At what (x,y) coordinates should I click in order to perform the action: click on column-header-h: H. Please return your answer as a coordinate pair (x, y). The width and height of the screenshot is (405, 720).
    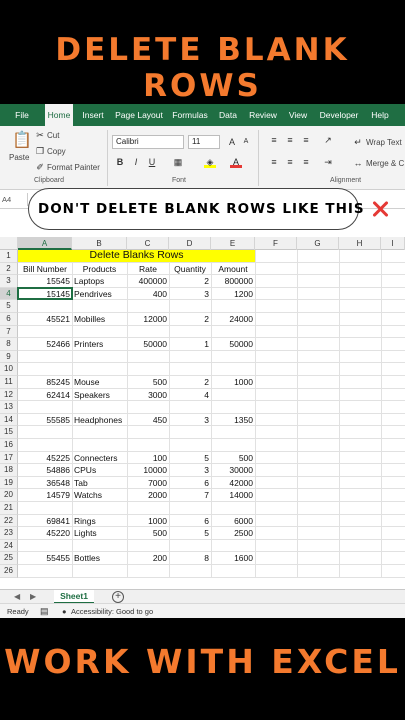
    Looking at the image, I should click on (360, 243).